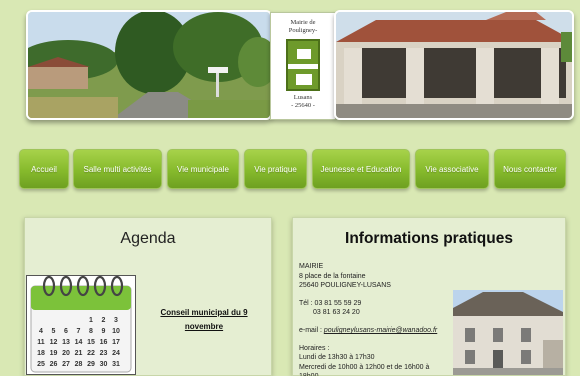  I want to click on calendar-day: 17, so click(116, 342).